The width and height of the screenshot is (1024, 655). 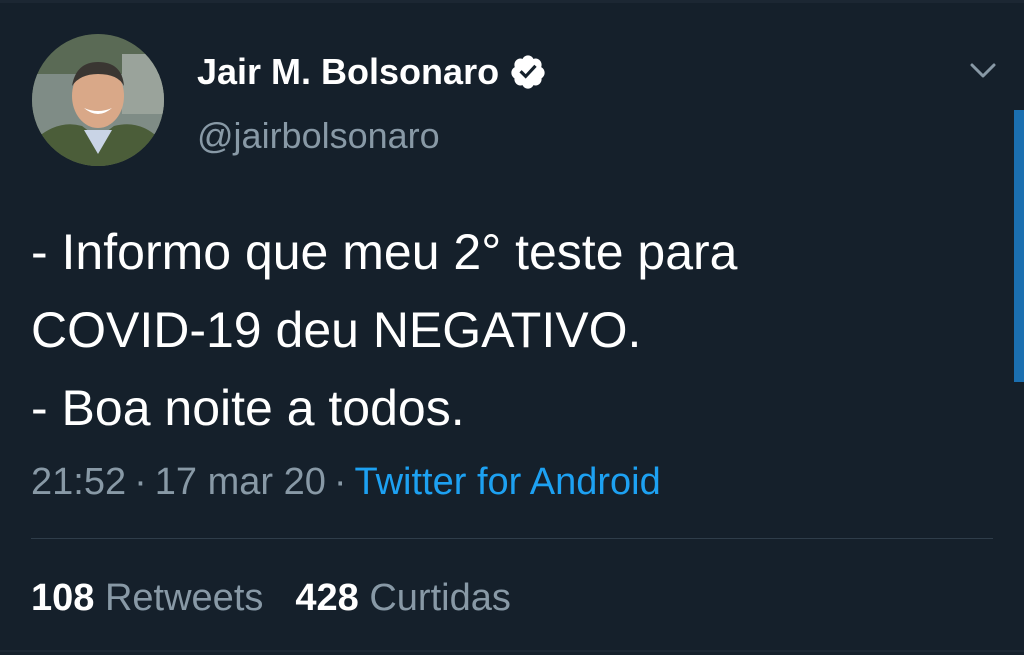 What do you see at coordinates (271, 598) in the screenshot?
I see `tweet-stats: 108 Retweets 428 Curtidas` at bounding box center [271, 598].